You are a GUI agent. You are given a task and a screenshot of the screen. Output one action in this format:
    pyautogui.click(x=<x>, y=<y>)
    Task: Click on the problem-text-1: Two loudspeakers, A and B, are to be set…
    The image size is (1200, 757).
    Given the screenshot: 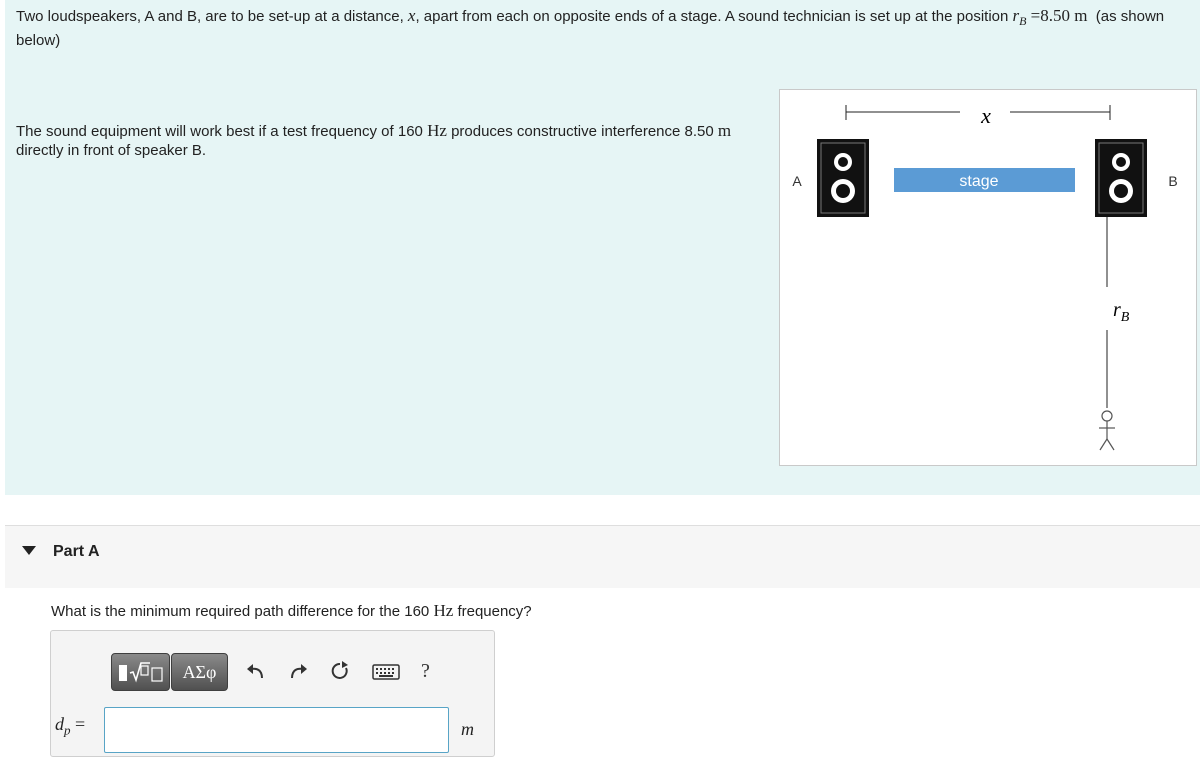 What is the action you would take?
    pyautogui.click(x=590, y=27)
    